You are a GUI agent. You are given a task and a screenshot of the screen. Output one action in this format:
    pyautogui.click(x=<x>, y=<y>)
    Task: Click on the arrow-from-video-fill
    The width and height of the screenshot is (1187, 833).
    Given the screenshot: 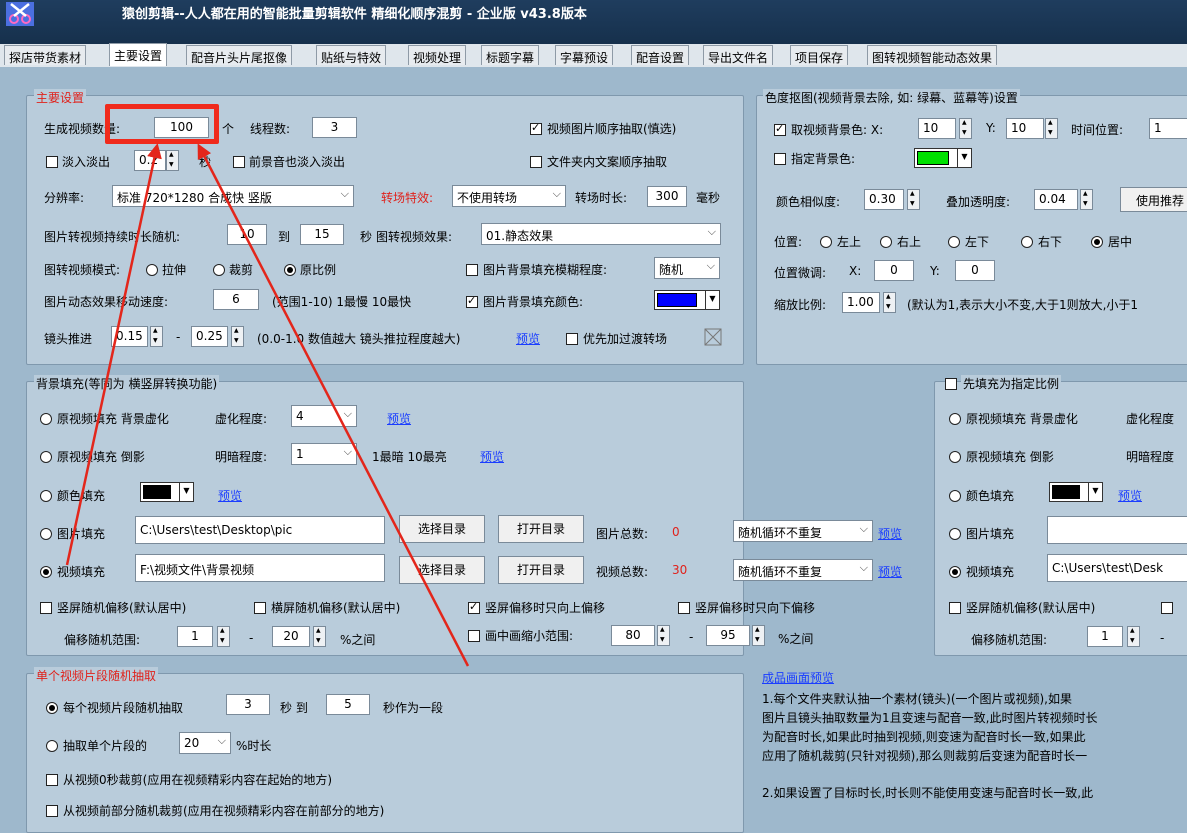 What is the action you would take?
    pyautogui.click(x=113, y=354)
    